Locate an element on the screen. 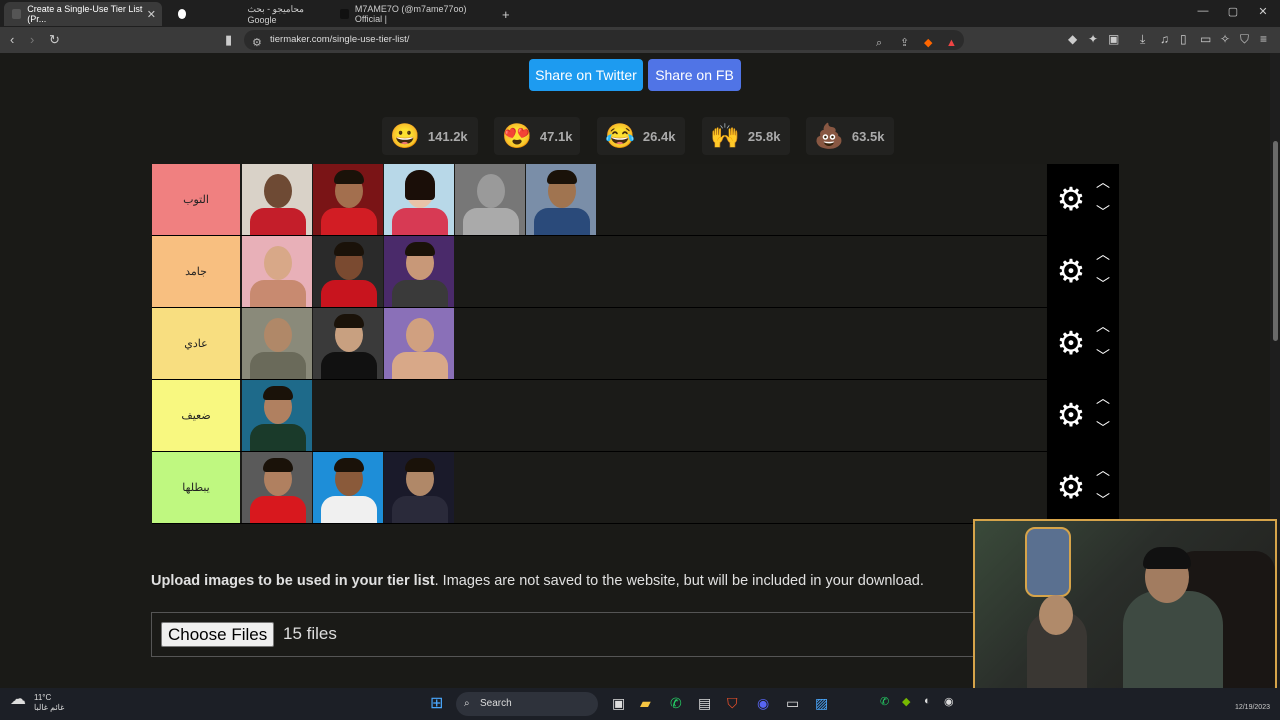  tier-label: ضعيف is located at coordinates (196, 415).